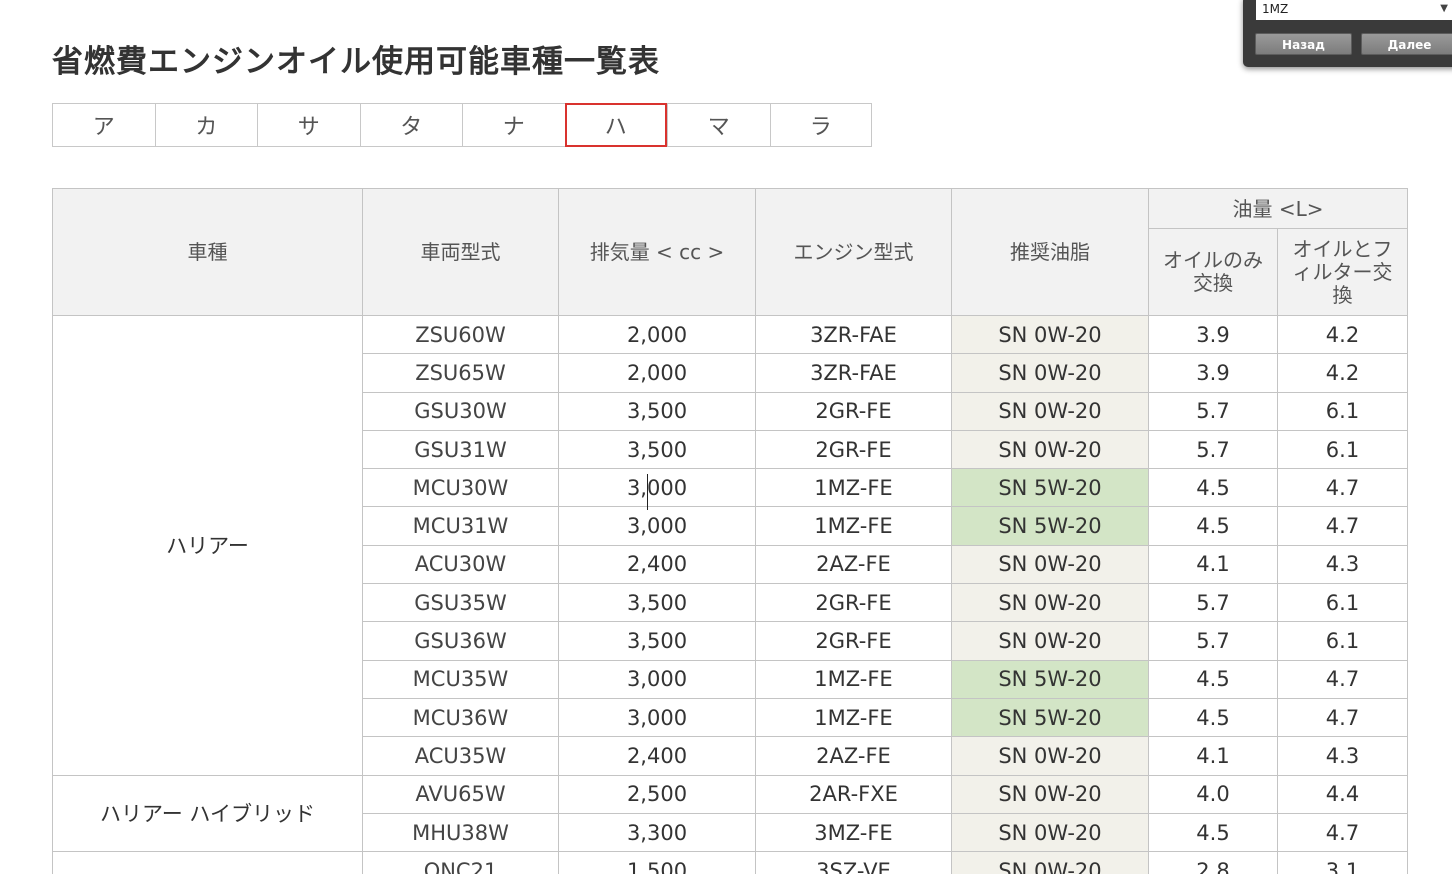 The height and width of the screenshot is (874, 1452). I want to click on car-name-cell, so click(207, 862).